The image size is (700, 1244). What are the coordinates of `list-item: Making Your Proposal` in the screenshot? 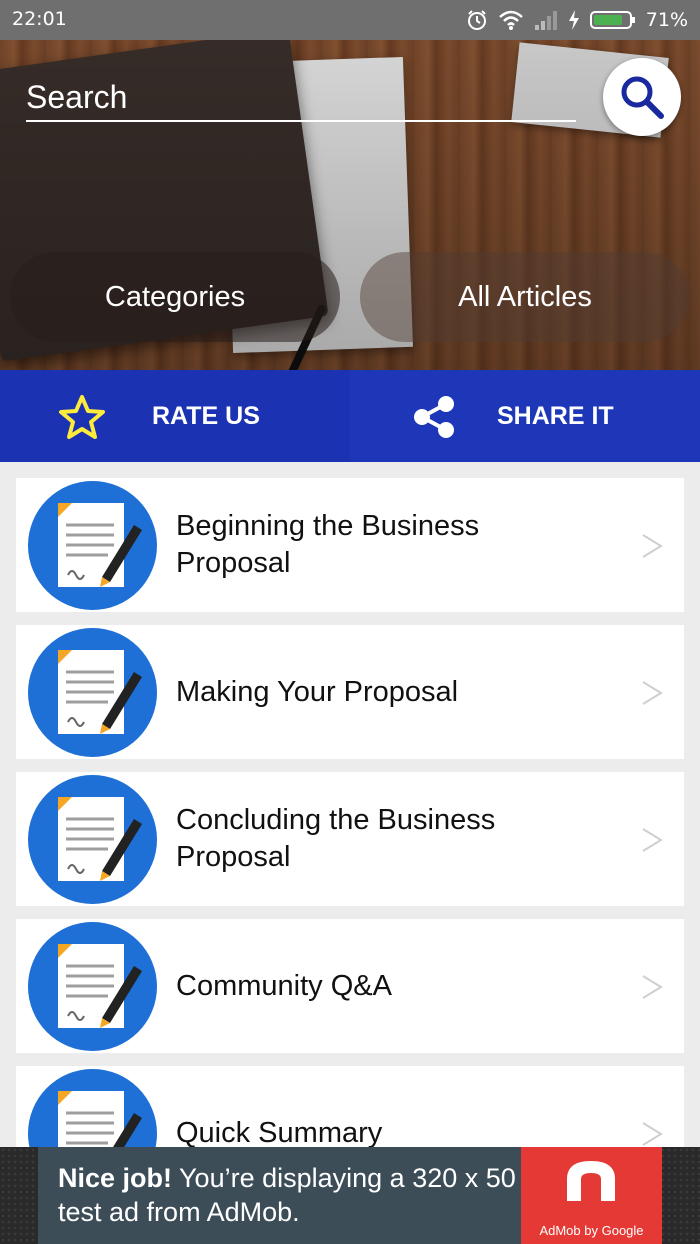 It's located at (350, 692).